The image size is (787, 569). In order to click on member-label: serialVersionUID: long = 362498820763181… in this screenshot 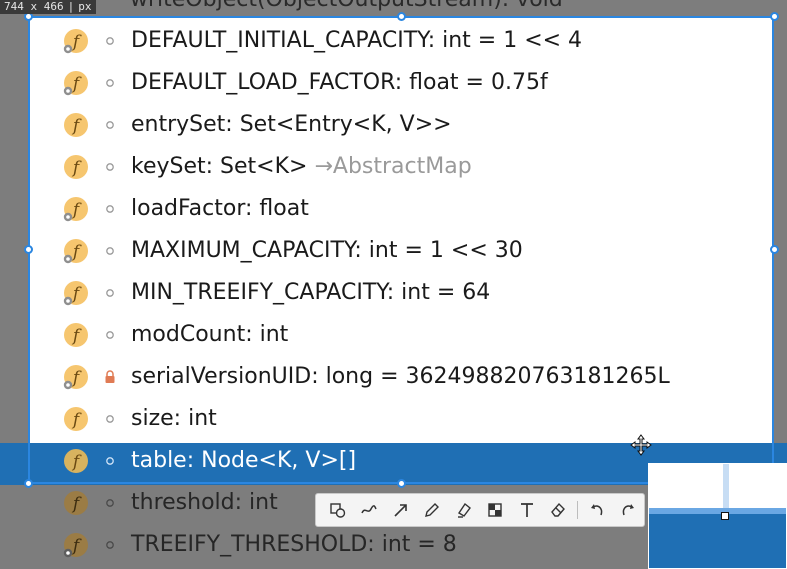, I will do `click(400, 377)`.